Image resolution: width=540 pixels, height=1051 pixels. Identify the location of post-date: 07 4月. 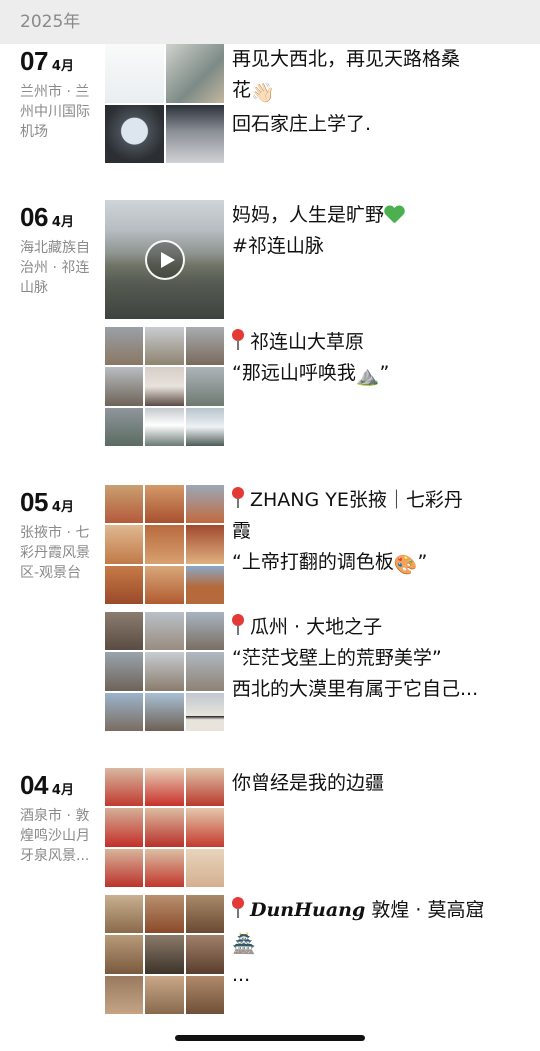
(47, 61).